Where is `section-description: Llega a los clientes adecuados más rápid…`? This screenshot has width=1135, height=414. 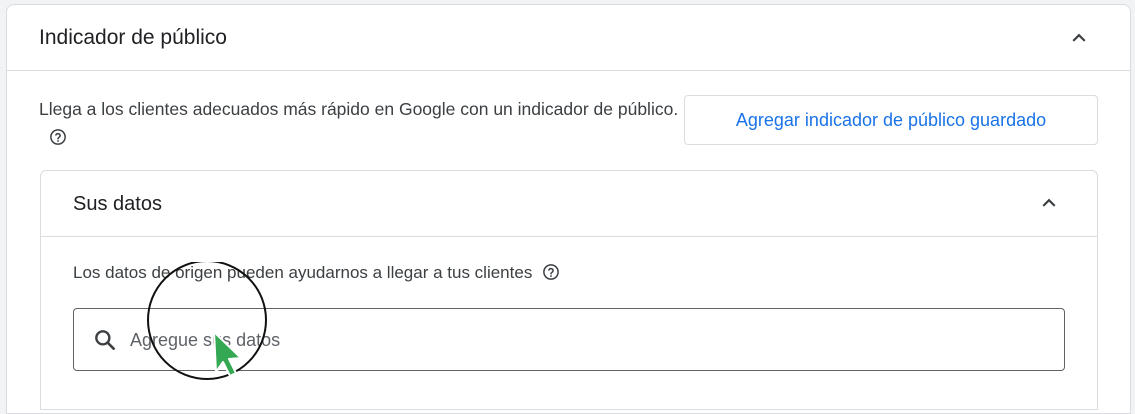
section-description: Llega a los clientes adecuados más rápid… is located at coordinates (359, 123).